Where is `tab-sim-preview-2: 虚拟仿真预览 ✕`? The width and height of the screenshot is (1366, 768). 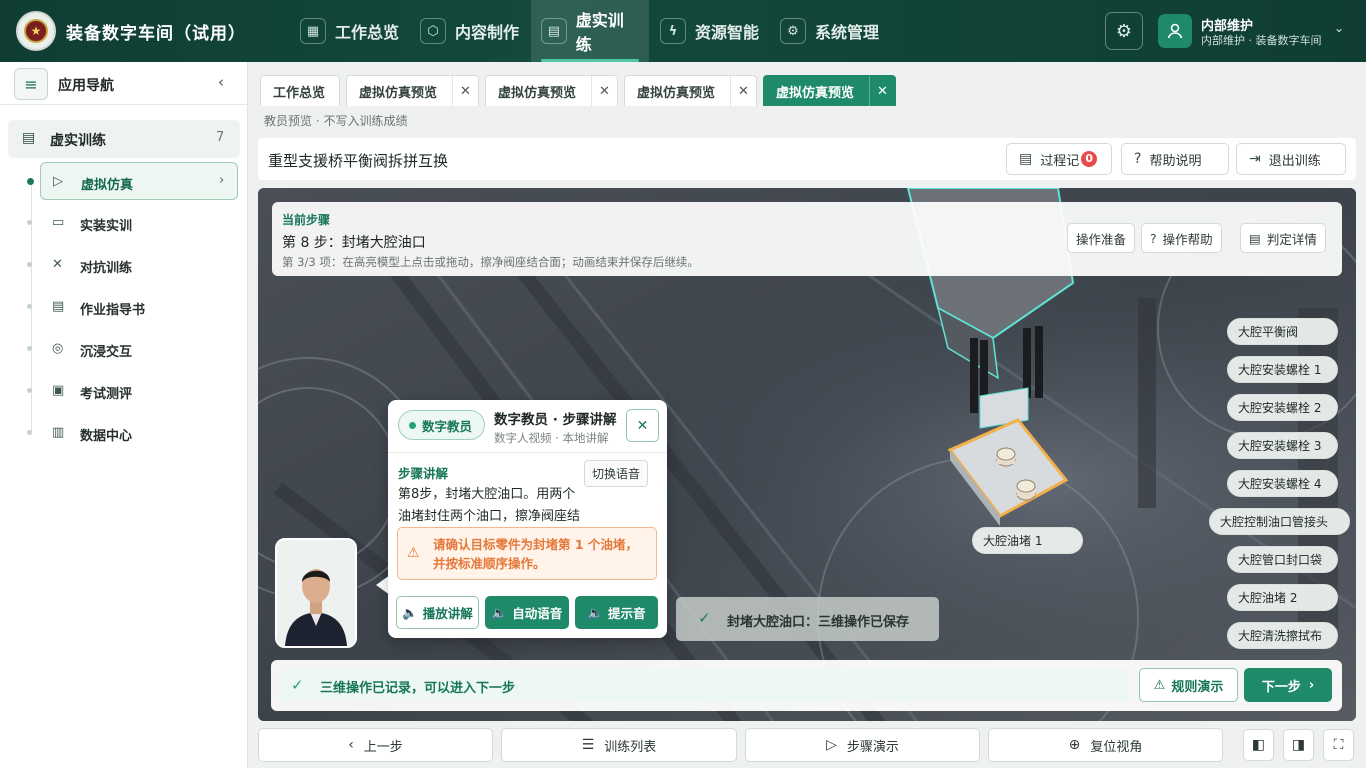 tab-sim-preview-2: 虚拟仿真预览 ✕ is located at coordinates (551, 90).